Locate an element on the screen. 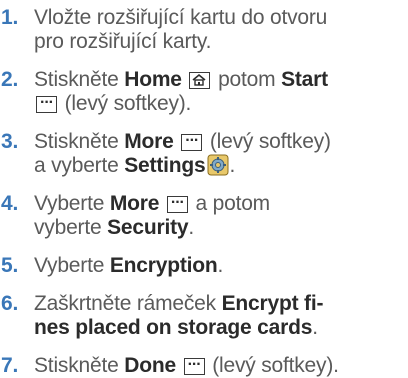  step-number: 4. is located at coordinates (10, 203).